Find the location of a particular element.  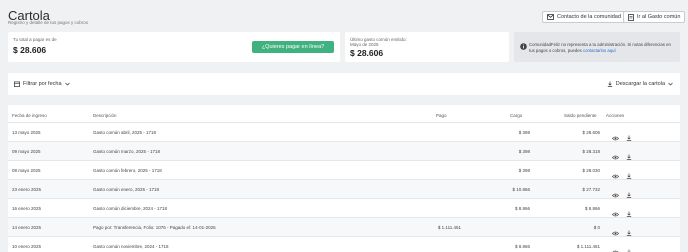

contact-admin-link: contactarlos aquí is located at coordinates (599, 50).